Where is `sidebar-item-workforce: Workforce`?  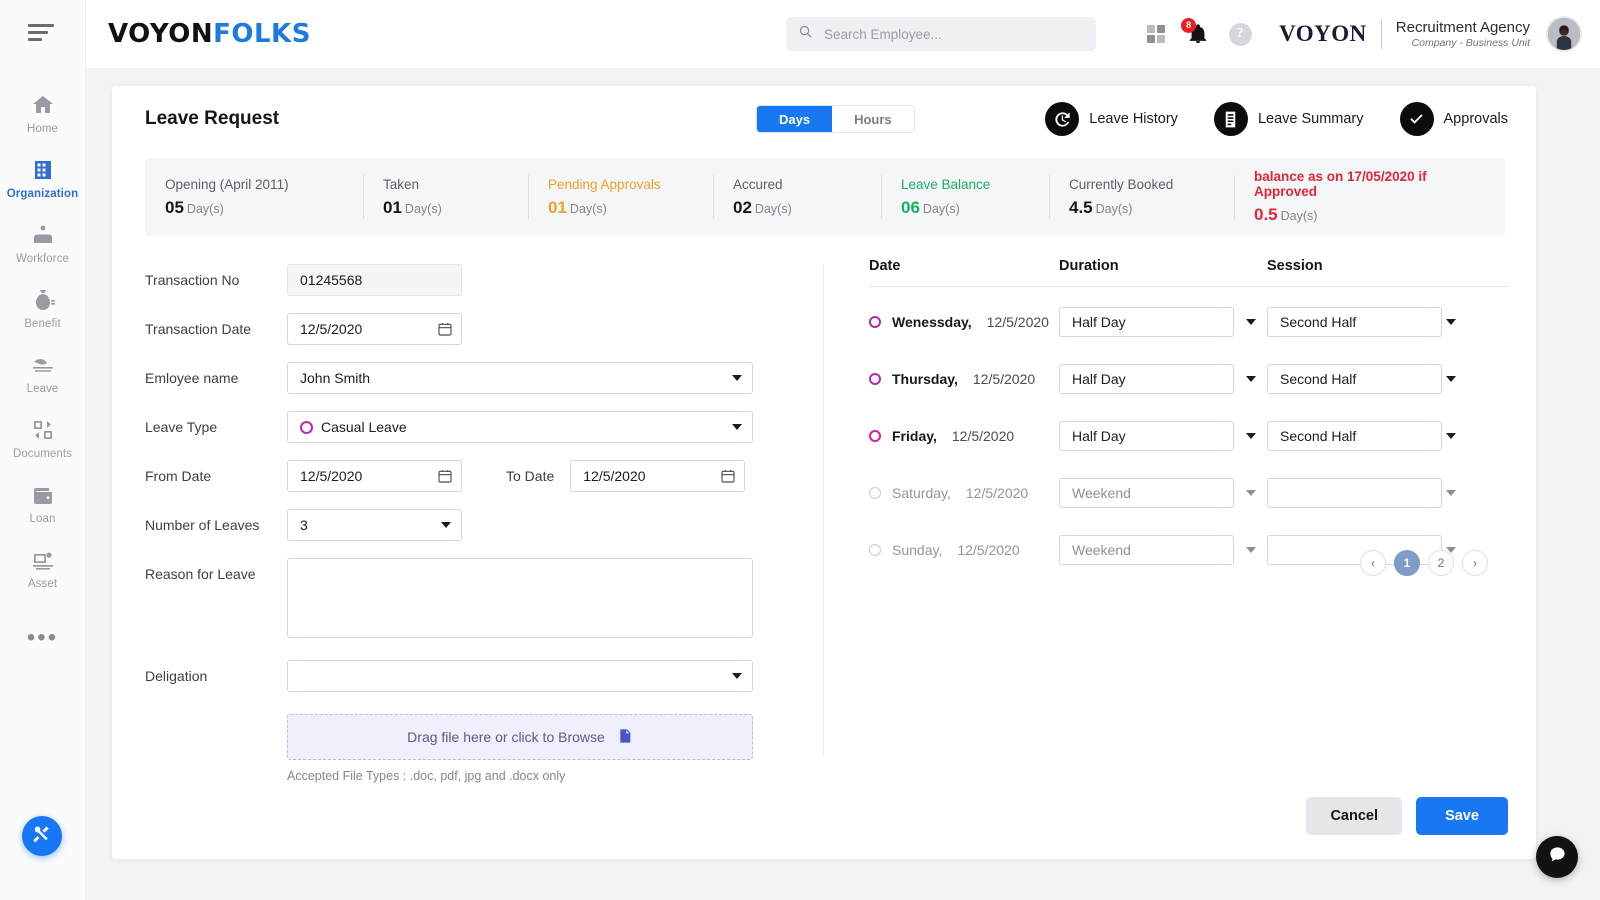 sidebar-item-workforce: Workforce is located at coordinates (42, 244).